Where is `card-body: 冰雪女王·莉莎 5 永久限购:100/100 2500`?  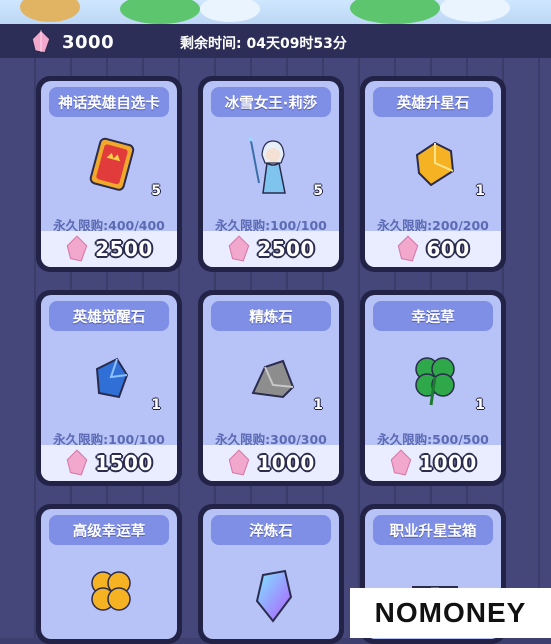
card-body: 冰雪女王·莉莎 5 永久限购:100/100 2500 is located at coordinates (271, 174).